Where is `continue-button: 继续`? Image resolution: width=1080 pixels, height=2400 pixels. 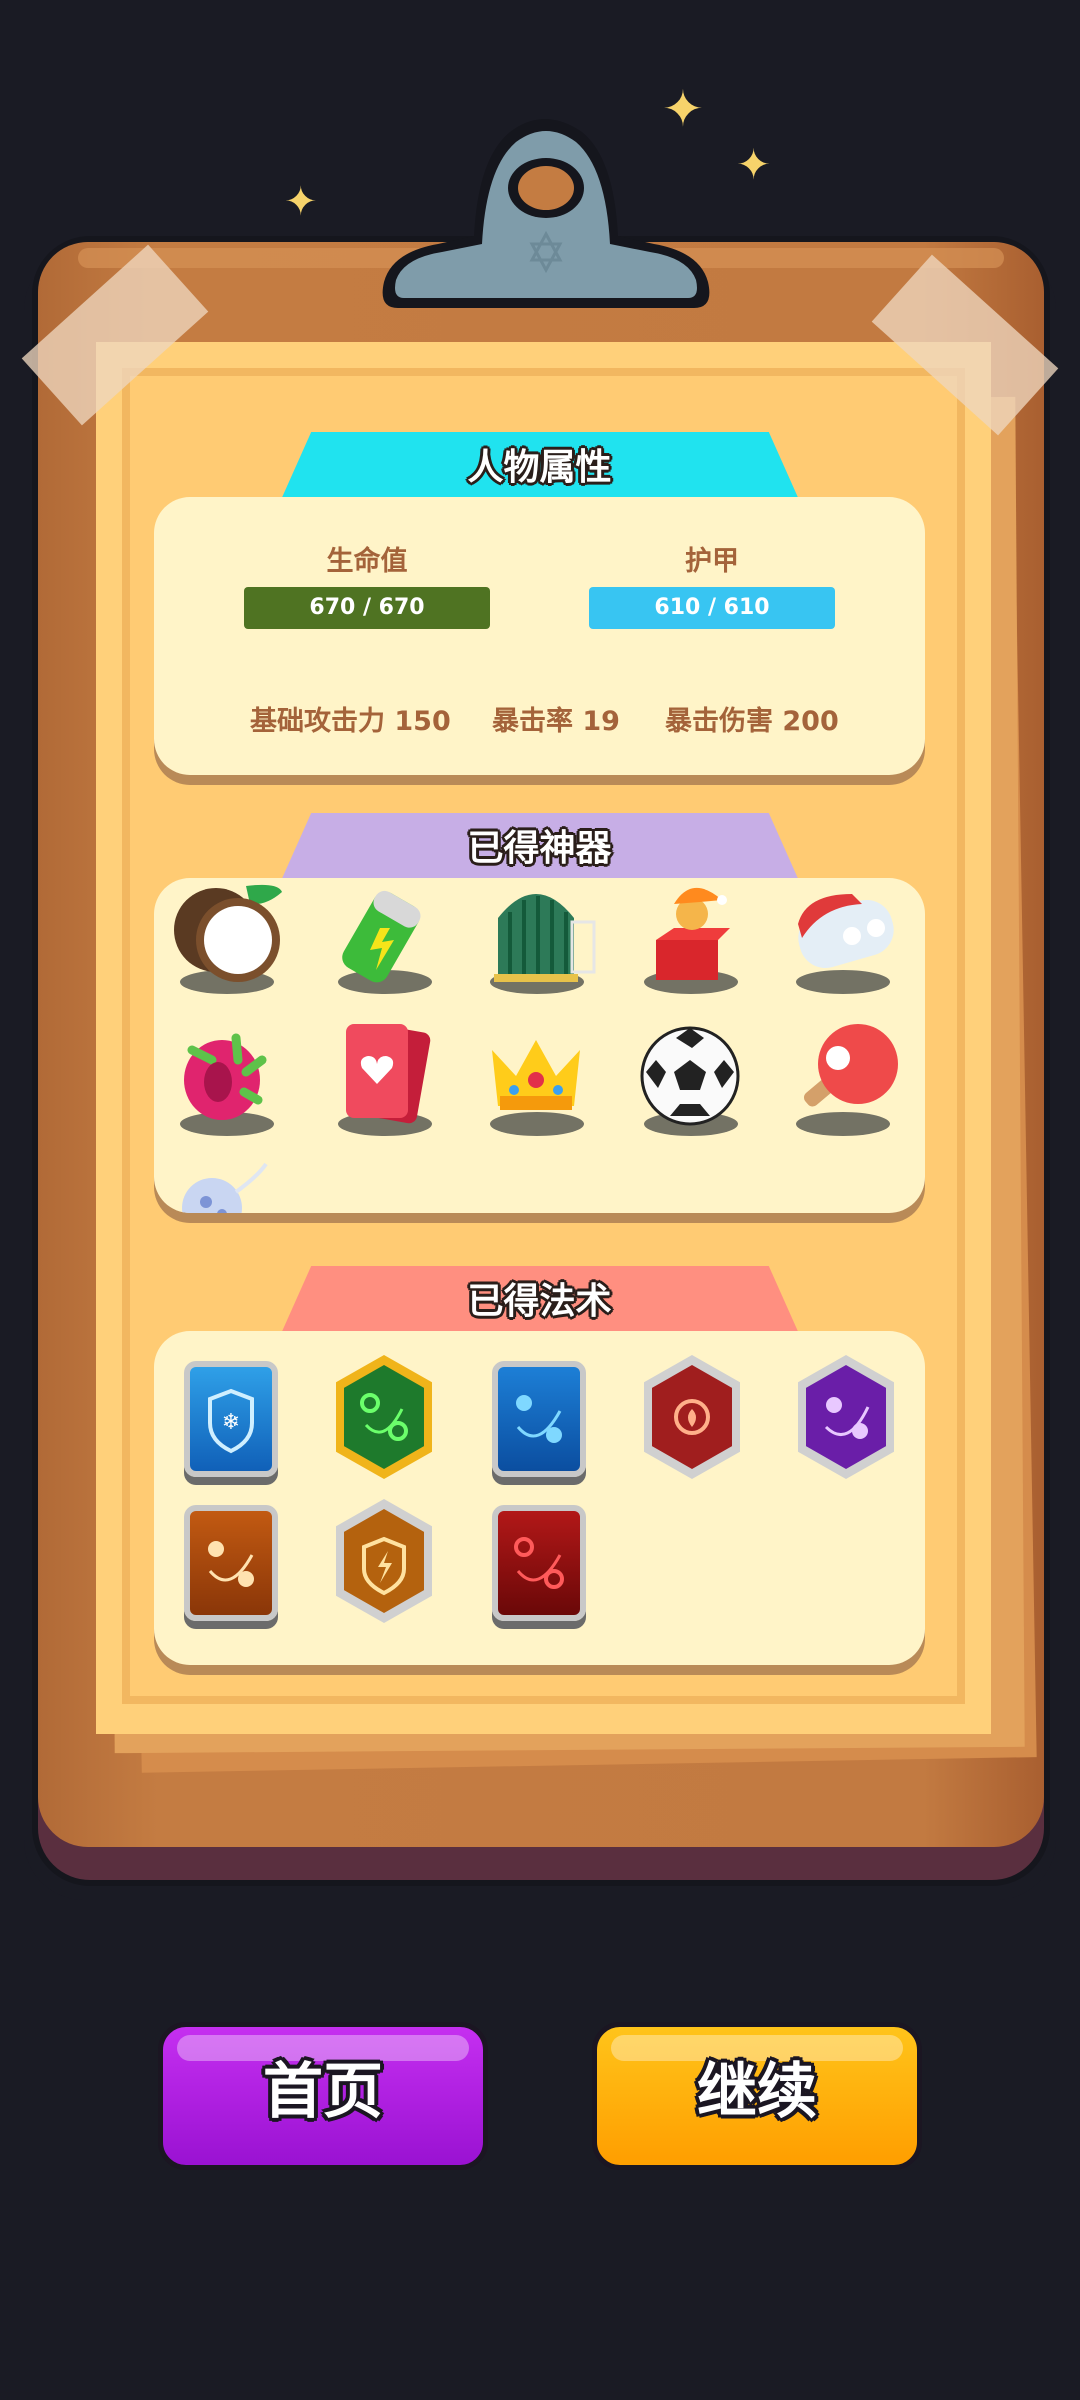
continue-button: 继续 is located at coordinates (757, 2096).